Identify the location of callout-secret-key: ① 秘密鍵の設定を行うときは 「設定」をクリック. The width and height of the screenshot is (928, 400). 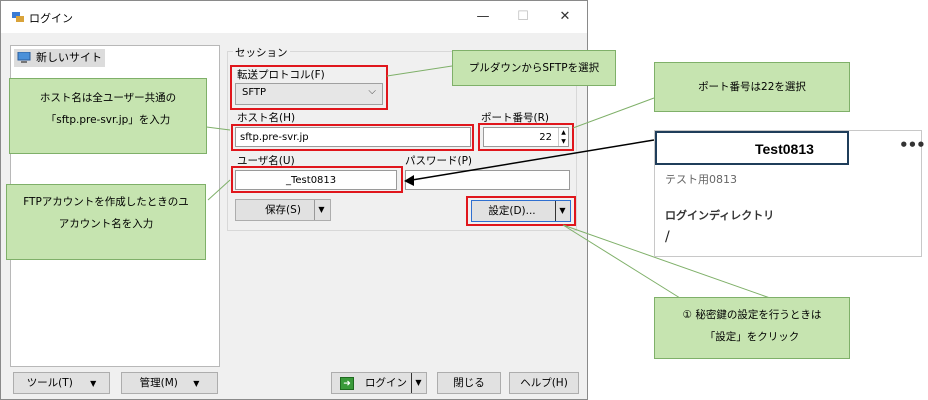
(752, 328).